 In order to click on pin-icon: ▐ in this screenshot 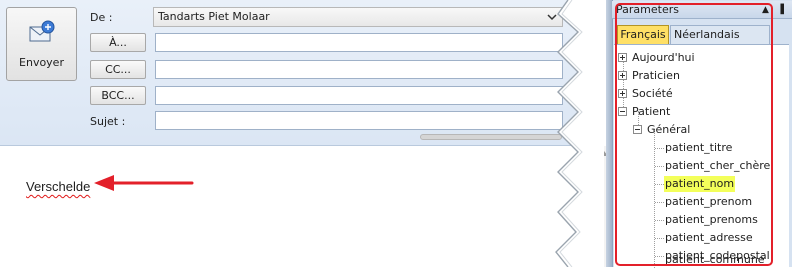, I will do `click(780, 10)`.